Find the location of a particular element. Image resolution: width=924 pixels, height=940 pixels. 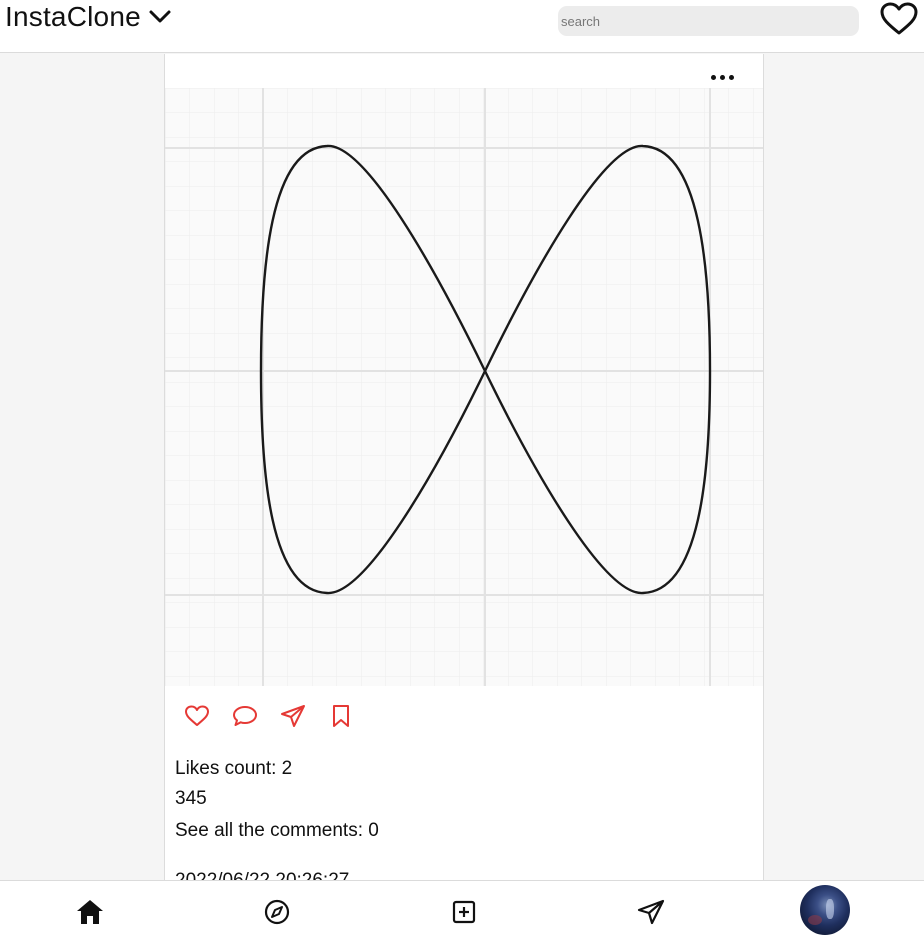

view-comments-link: See all the comments: 0 is located at coordinates (277, 831).